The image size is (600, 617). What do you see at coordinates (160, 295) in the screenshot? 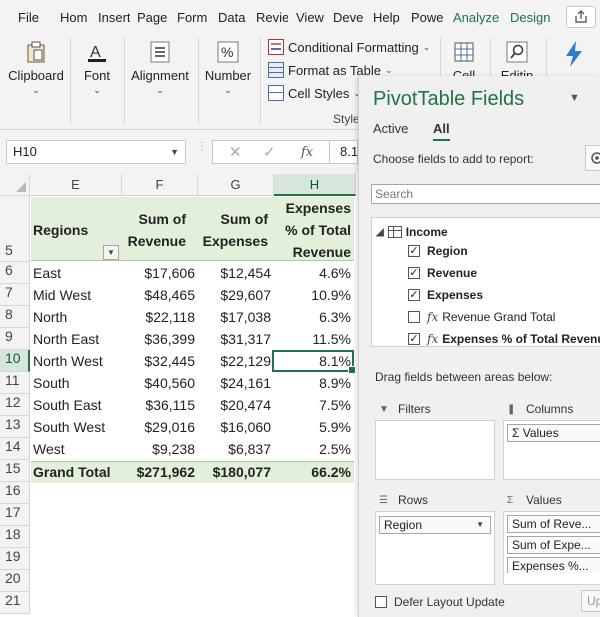
I see `revenue-cell: $48,465` at bounding box center [160, 295].